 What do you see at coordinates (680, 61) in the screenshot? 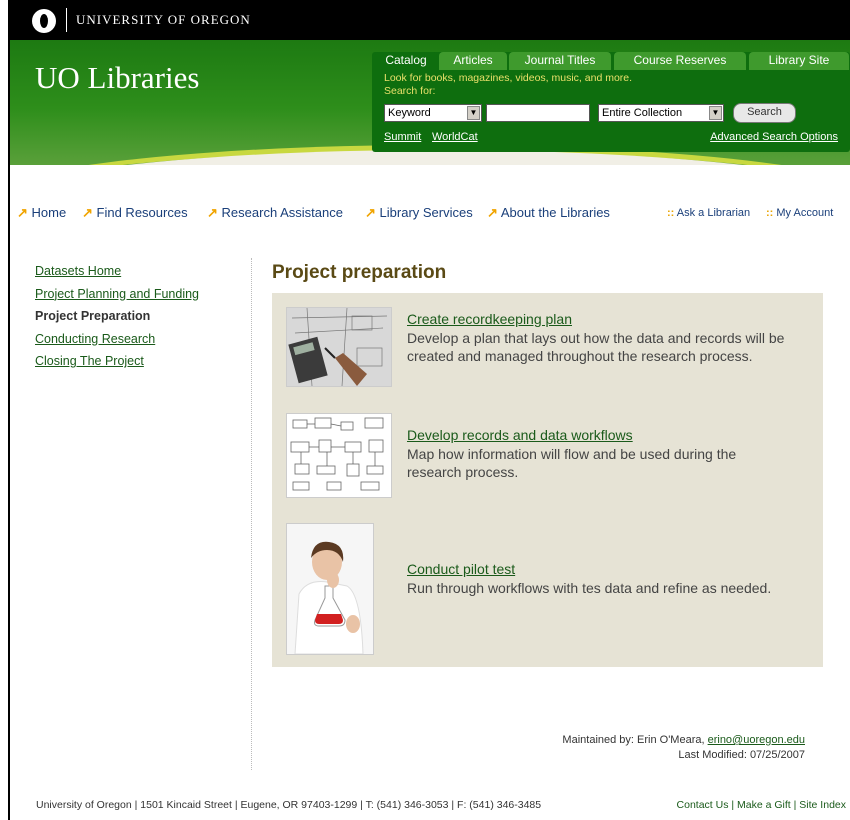
I see `tab-course-reserves: Course Reserves` at bounding box center [680, 61].